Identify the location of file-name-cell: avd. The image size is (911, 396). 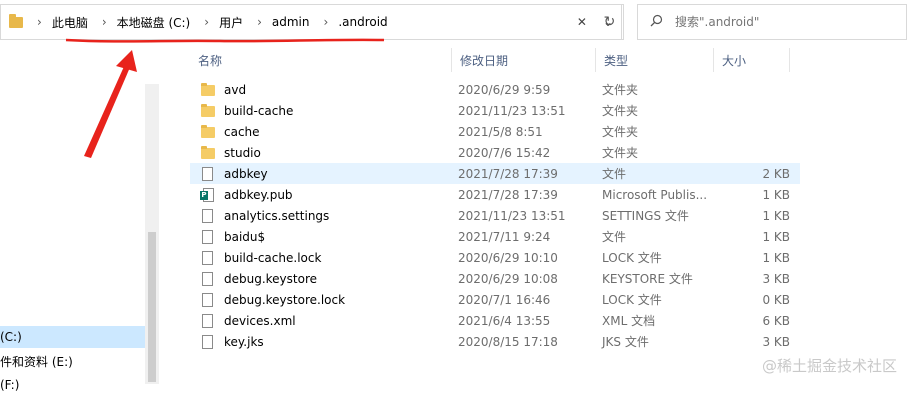
(321, 90).